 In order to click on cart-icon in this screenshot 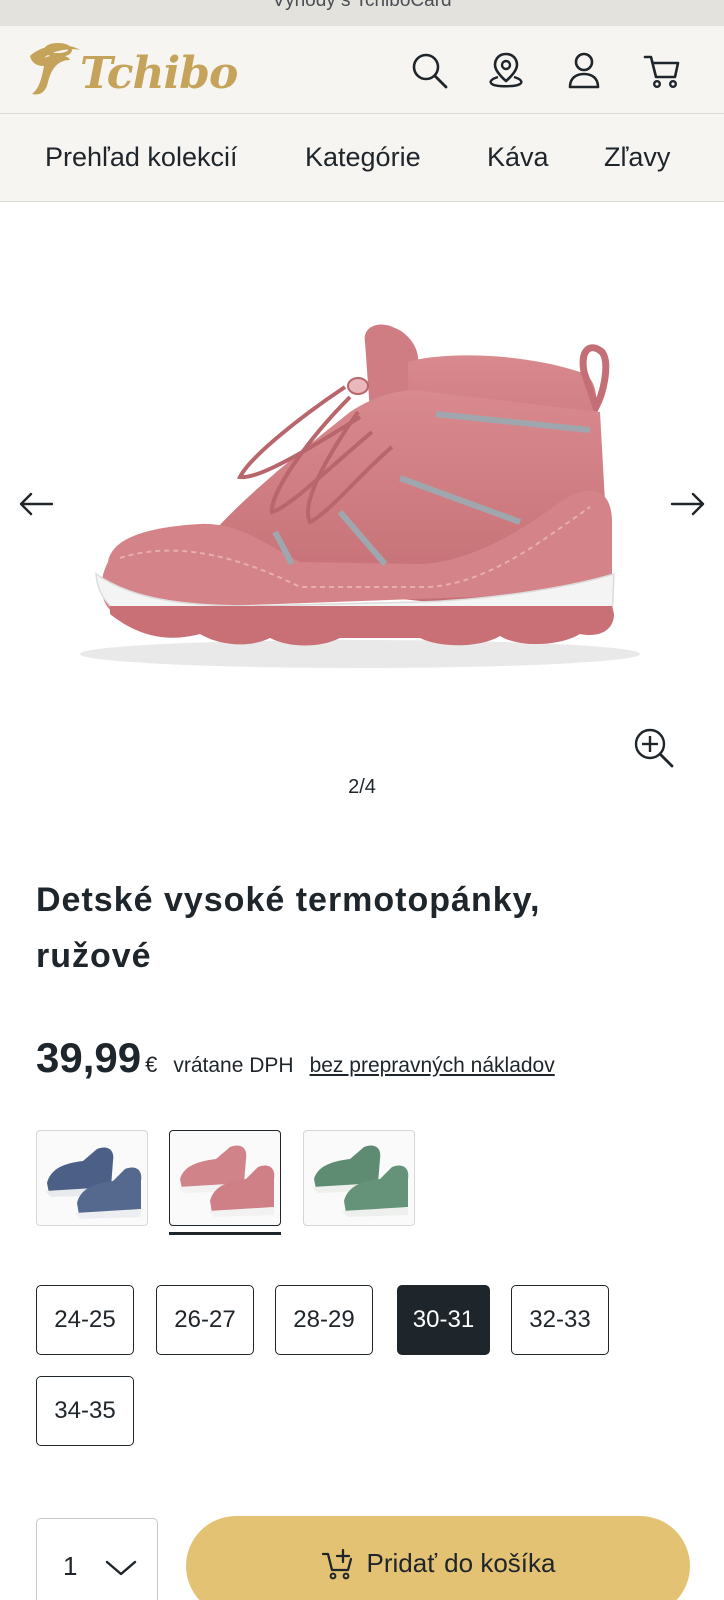, I will do `click(662, 70)`.